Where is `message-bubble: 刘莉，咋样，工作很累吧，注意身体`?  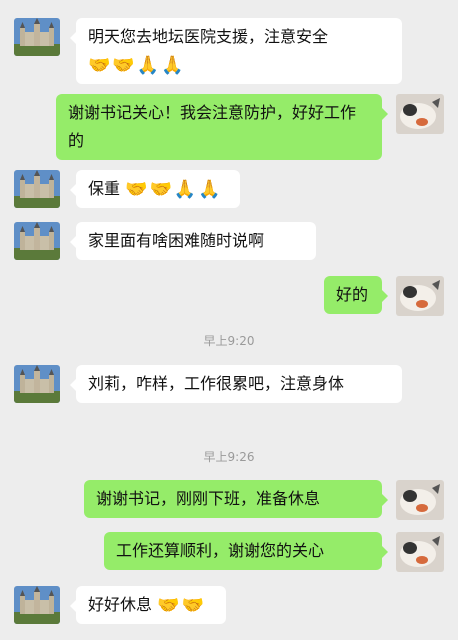
message-bubble: 刘莉，咋样，工作很累吧，注意身体 is located at coordinates (236, 384).